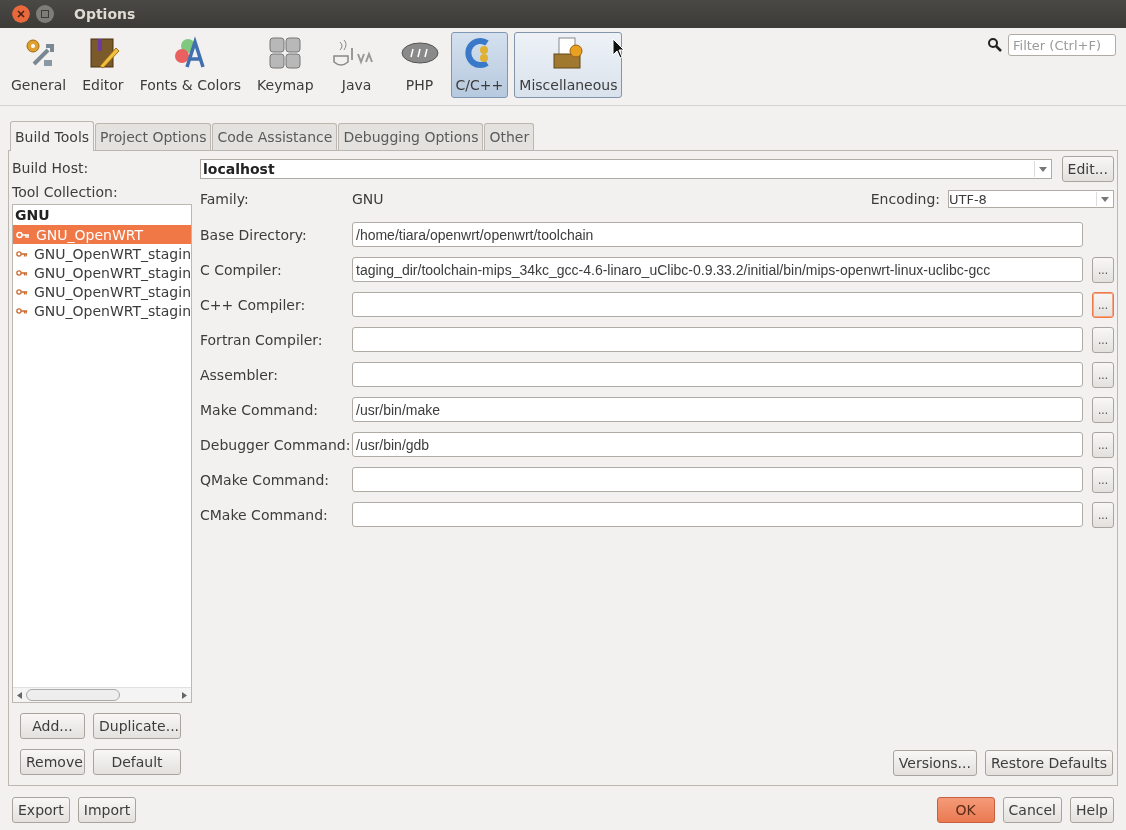 The width and height of the screenshot is (1126, 830). Describe the element at coordinates (262, 339) in the screenshot. I see `field-label: Fortran Compiler:` at that location.